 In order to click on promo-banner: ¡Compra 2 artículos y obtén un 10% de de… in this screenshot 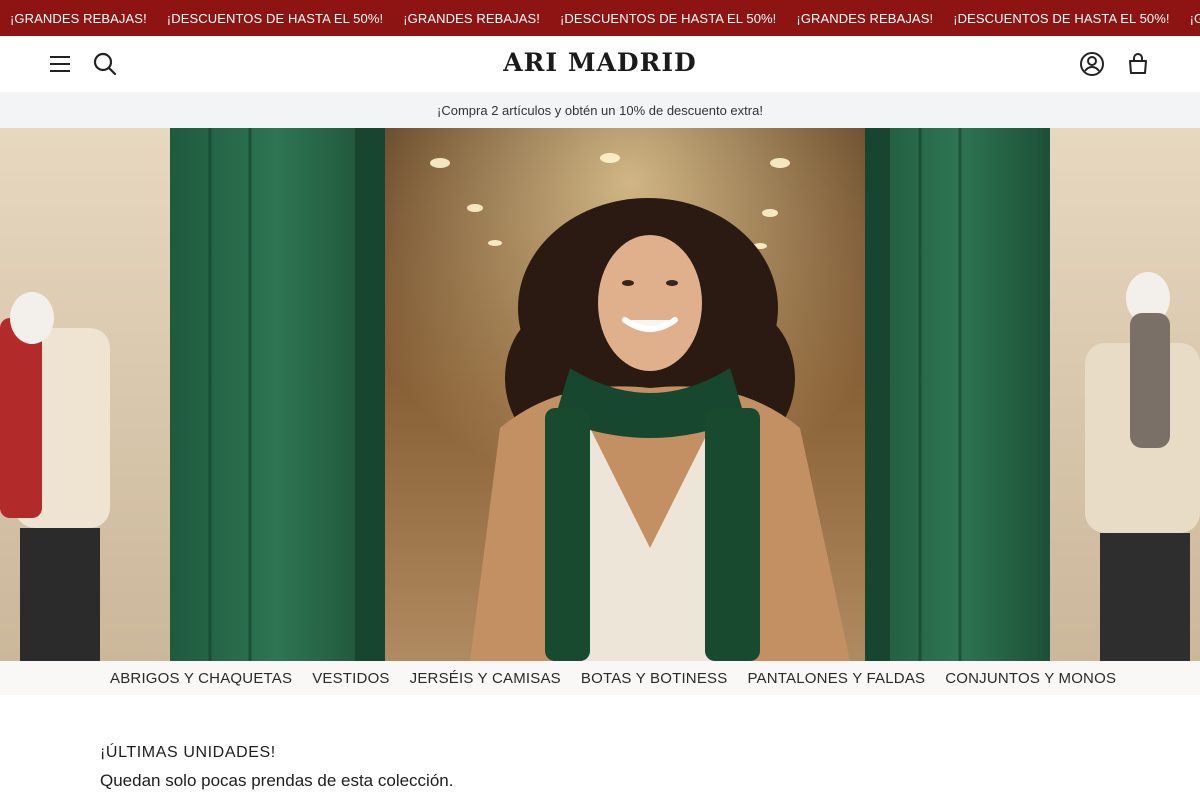, I will do `click(600, 110)`.